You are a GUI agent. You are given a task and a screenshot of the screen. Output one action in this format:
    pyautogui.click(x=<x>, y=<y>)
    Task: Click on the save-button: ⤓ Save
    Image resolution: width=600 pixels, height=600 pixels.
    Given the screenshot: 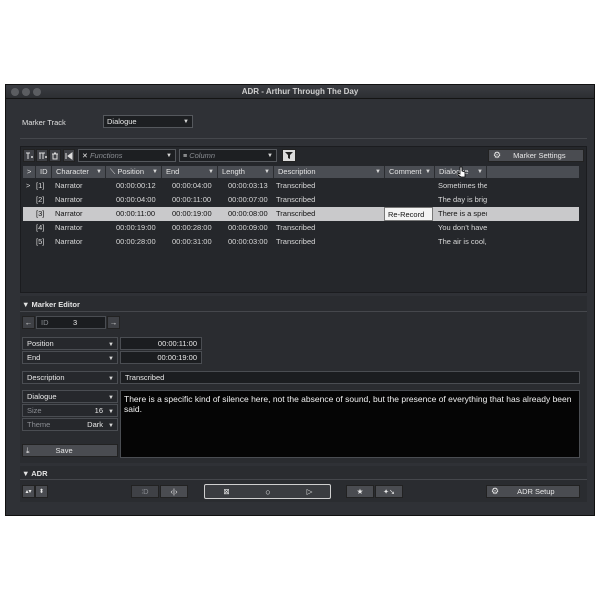 What is the action you would take?
    pyautogui.click(x=70, y=450)
    